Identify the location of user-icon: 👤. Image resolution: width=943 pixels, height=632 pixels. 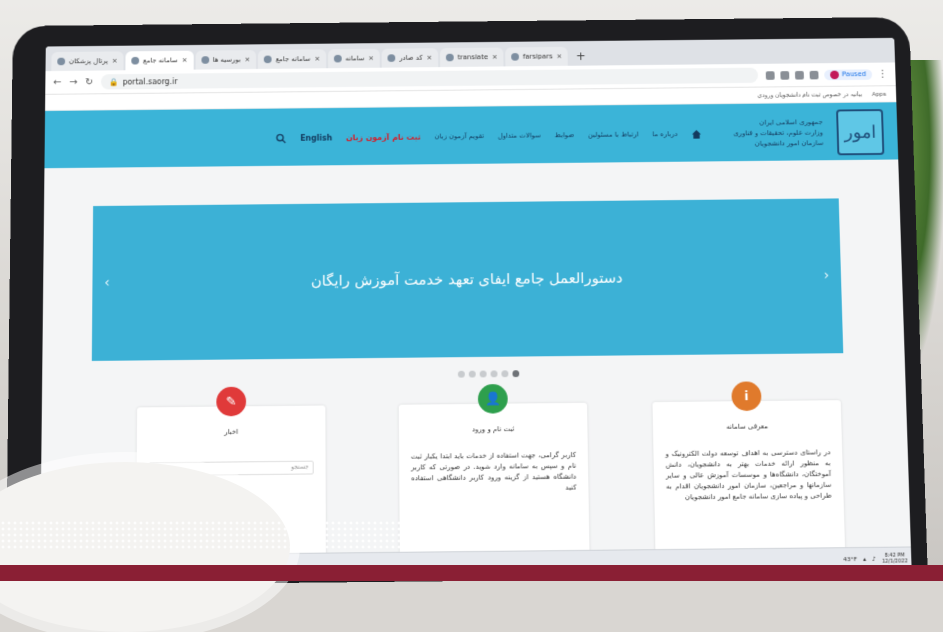
(493, 399).